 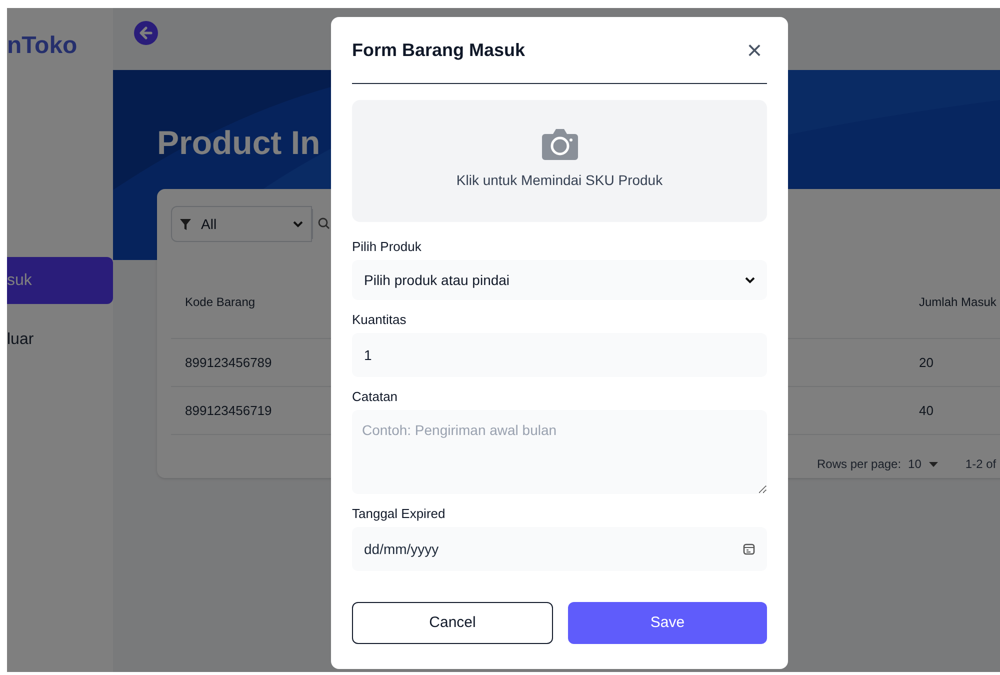 What do you see at coordinates (220, 302) in the screenshot?
I see `column-header: Kode Barang` at bounding box center [220, 302].